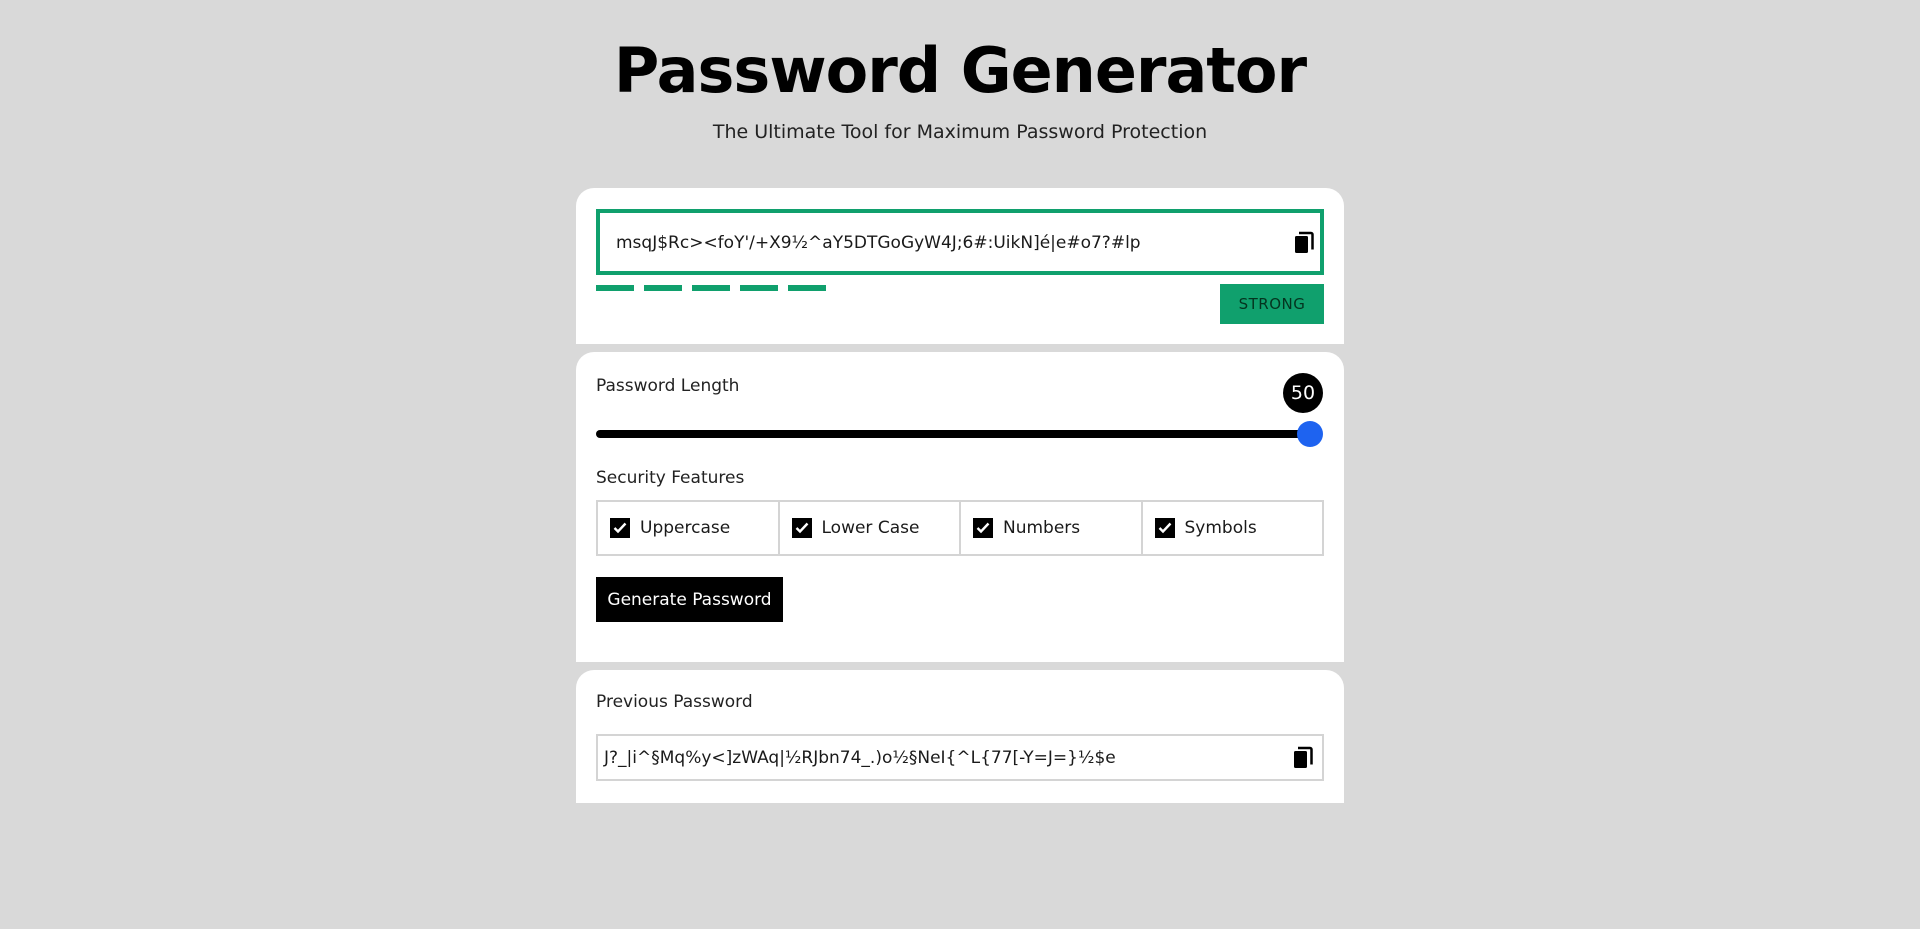  I want to click on strength-badge: STRONG, so click(1272, 304).